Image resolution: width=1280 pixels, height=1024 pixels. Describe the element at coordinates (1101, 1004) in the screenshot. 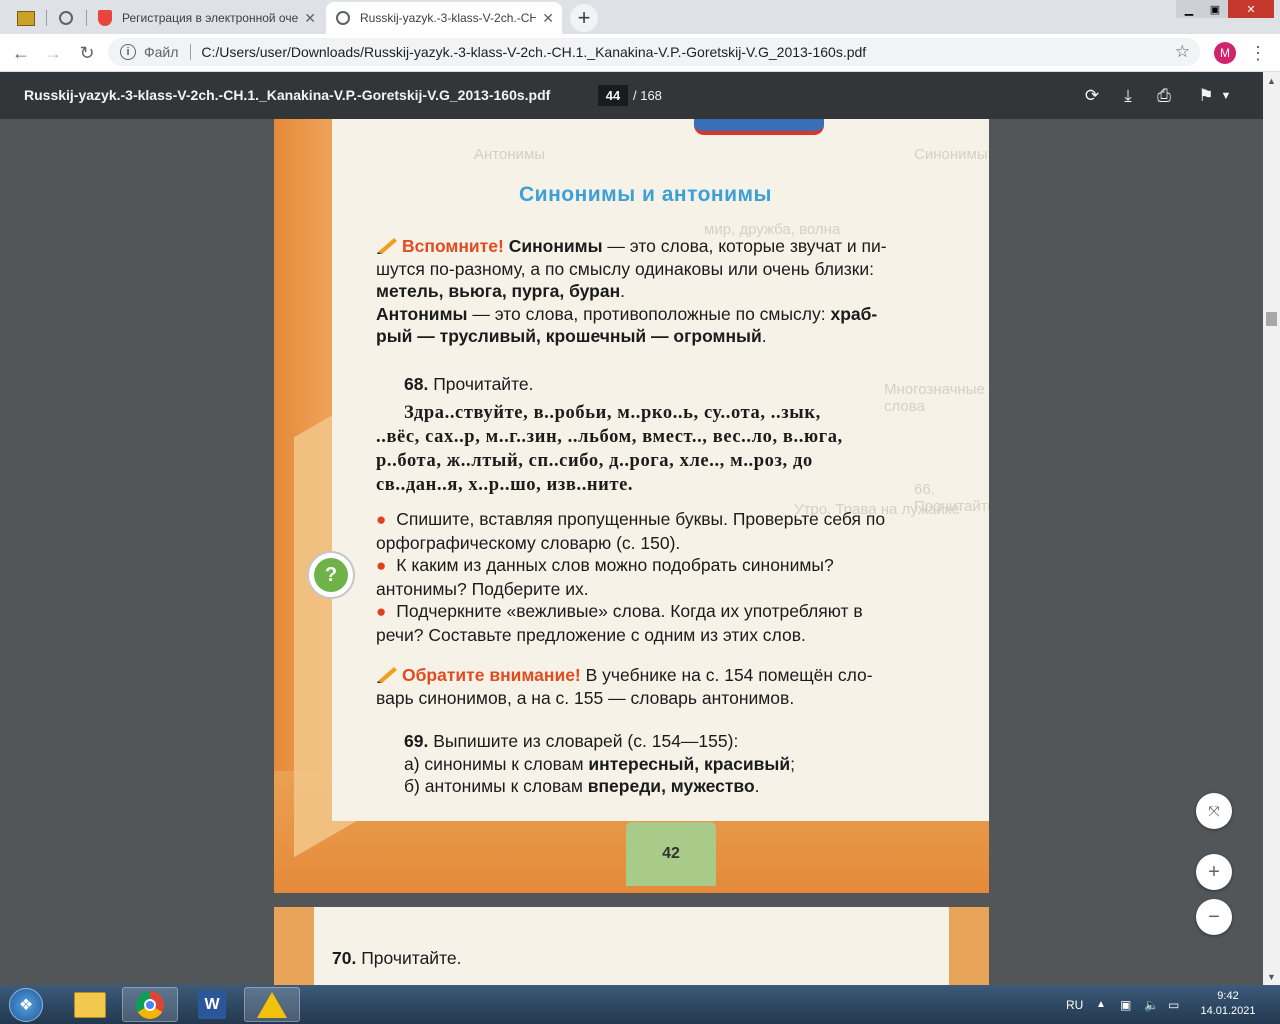

I see `tray-arrow-icon: ▲` at that location.